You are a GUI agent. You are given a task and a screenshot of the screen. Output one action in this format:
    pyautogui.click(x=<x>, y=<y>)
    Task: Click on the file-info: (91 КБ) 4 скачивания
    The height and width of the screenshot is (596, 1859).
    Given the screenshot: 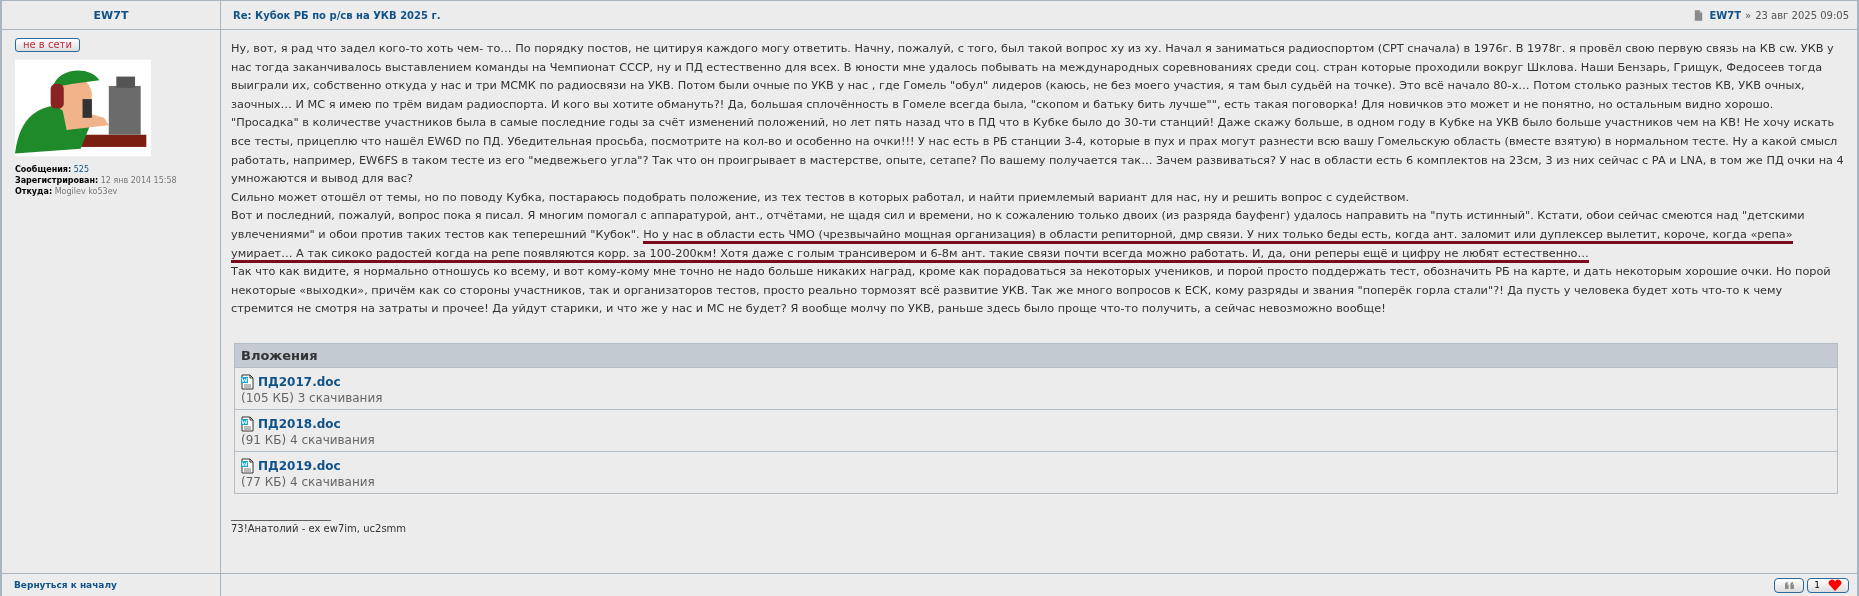 What is the action you would take?
    pyautogui.click(x=308, y=439)
    